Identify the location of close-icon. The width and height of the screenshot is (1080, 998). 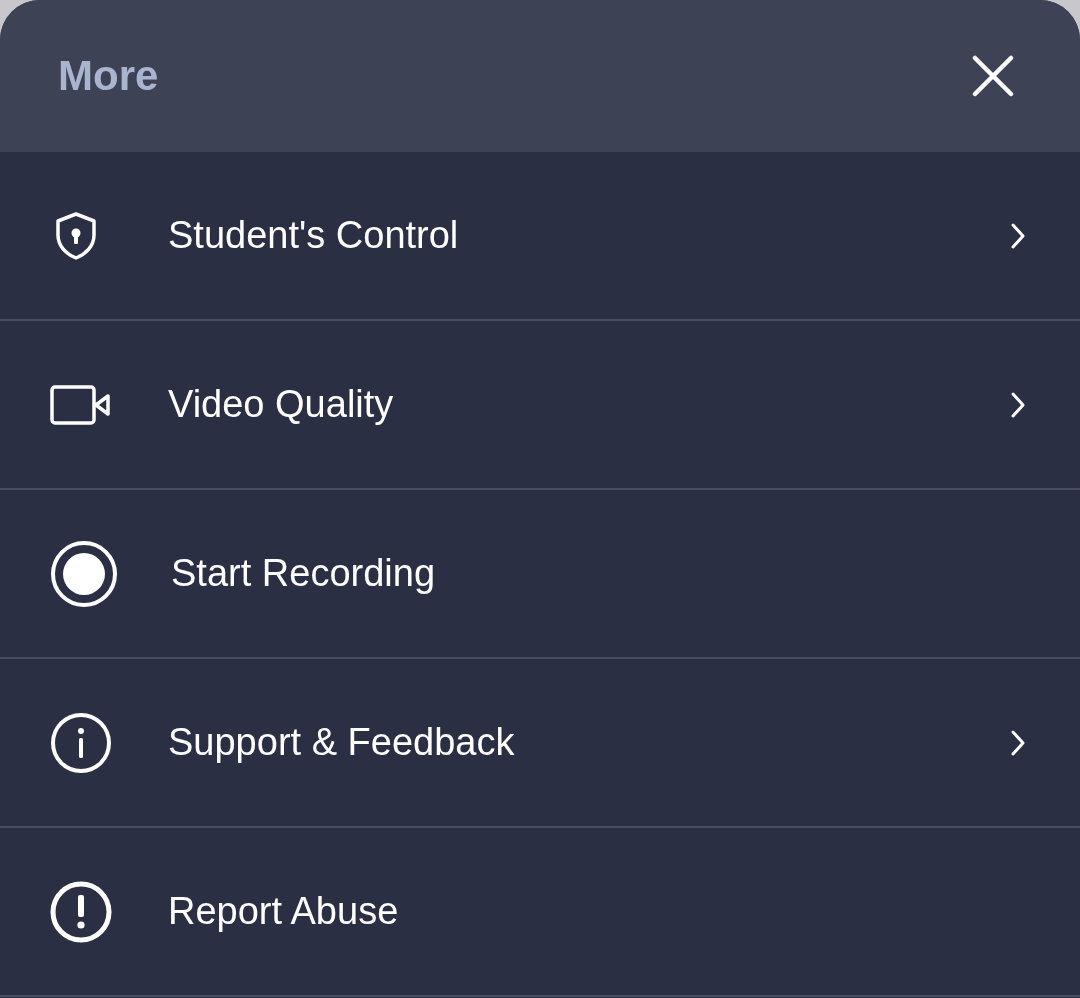
(993, 76).